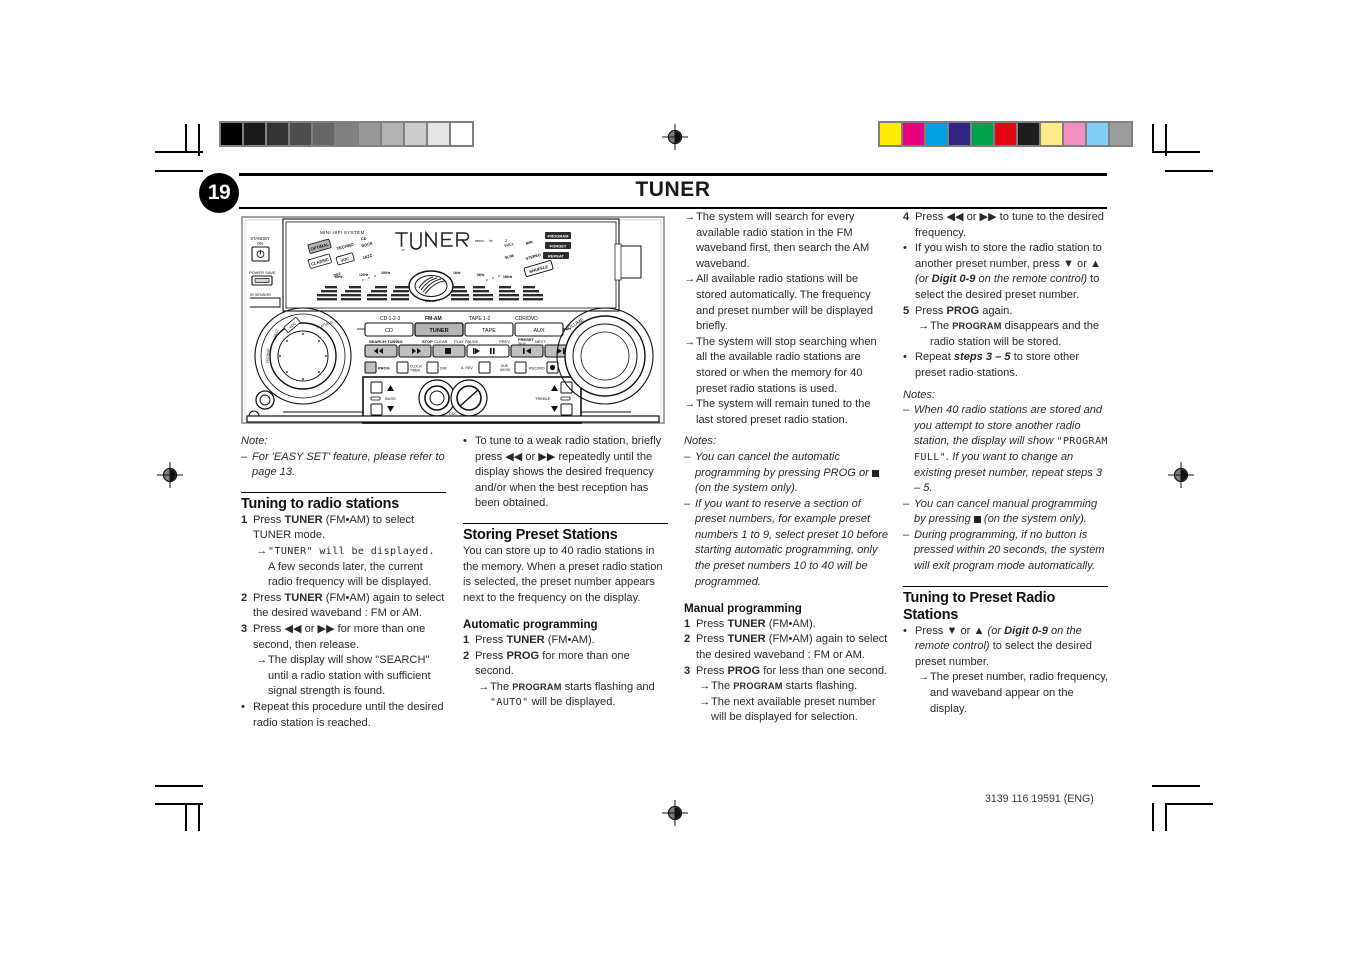  What do you see at coordinates (179, 171) in the screenshot?
I see `crop-mark-tl-h2` at bounding box center [179, 171].